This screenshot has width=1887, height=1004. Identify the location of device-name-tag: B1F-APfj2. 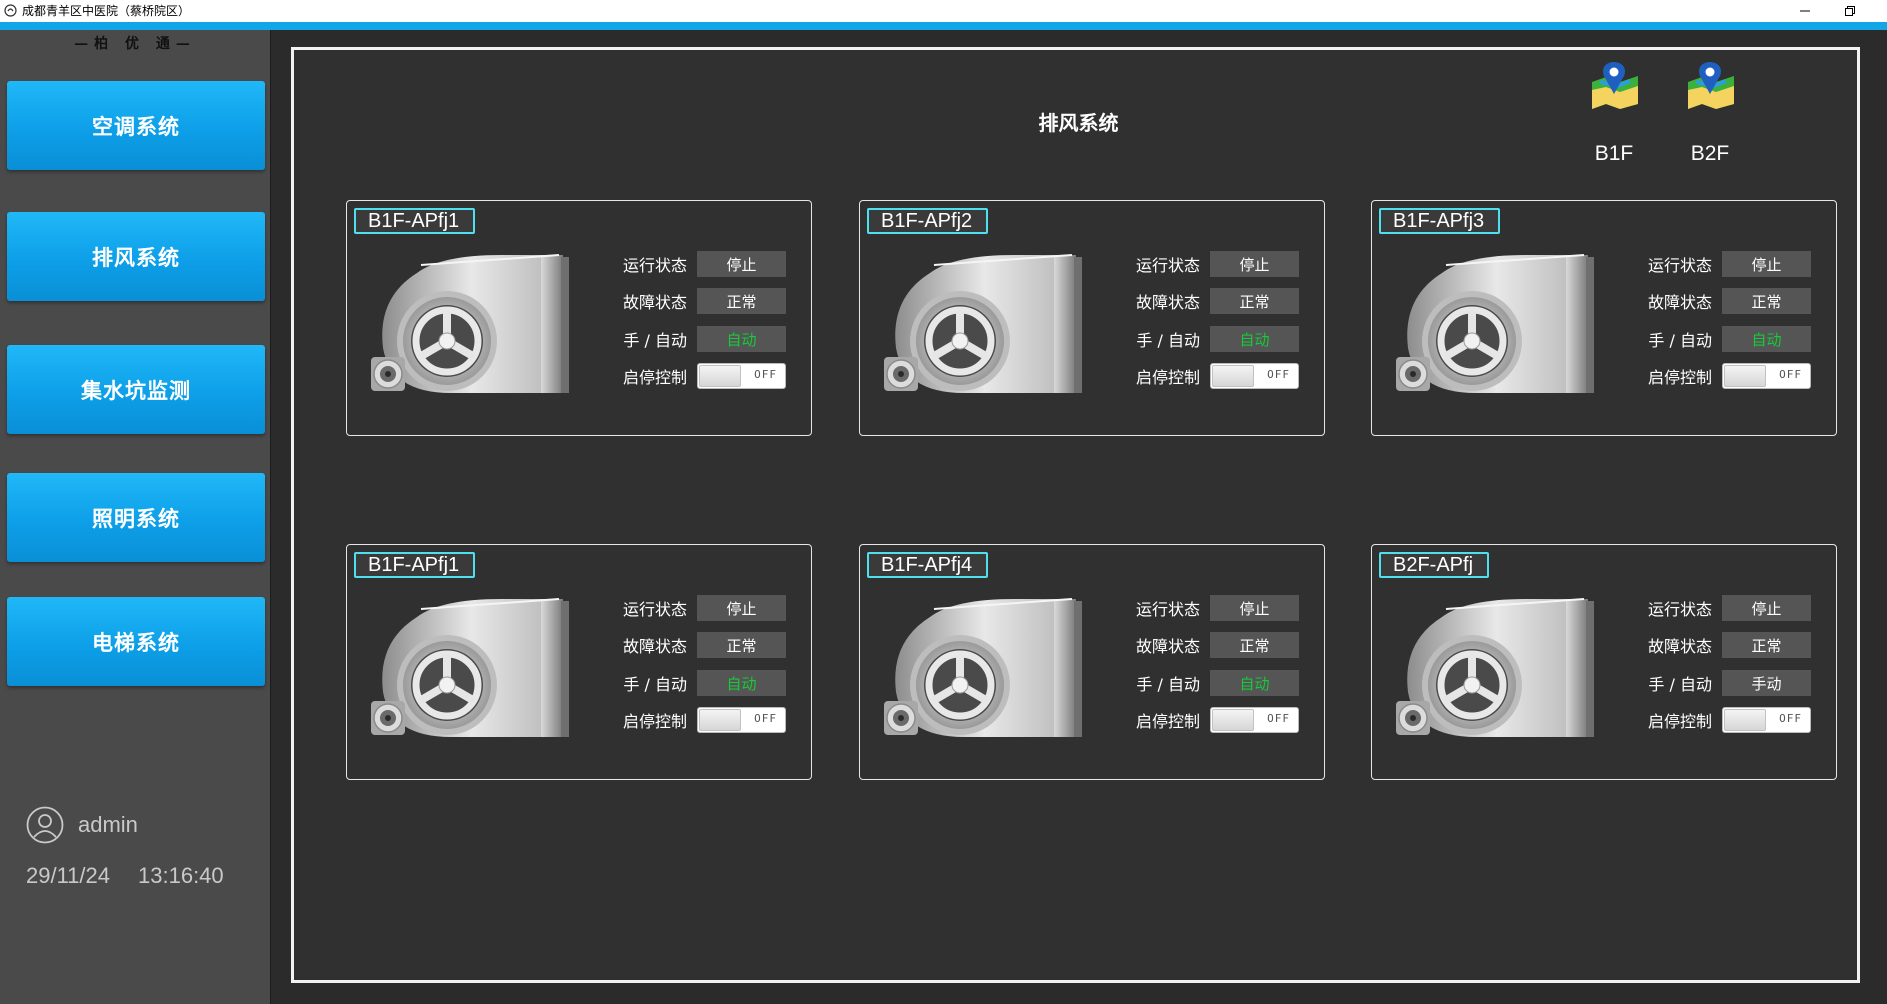
(928, 221).